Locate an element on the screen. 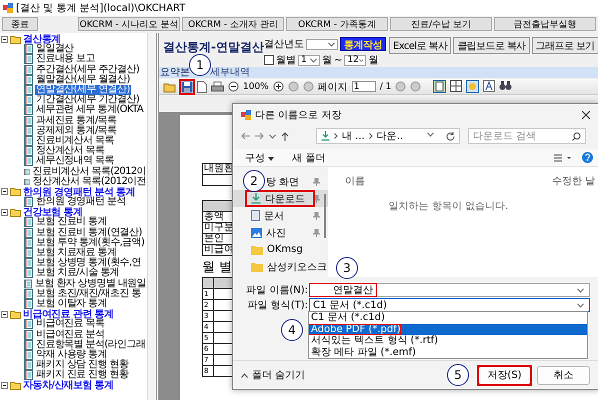 The height and width of the screenshot is (400, 598). address-bar: 내 ... 다운.. is located at coordinates (388, 136).